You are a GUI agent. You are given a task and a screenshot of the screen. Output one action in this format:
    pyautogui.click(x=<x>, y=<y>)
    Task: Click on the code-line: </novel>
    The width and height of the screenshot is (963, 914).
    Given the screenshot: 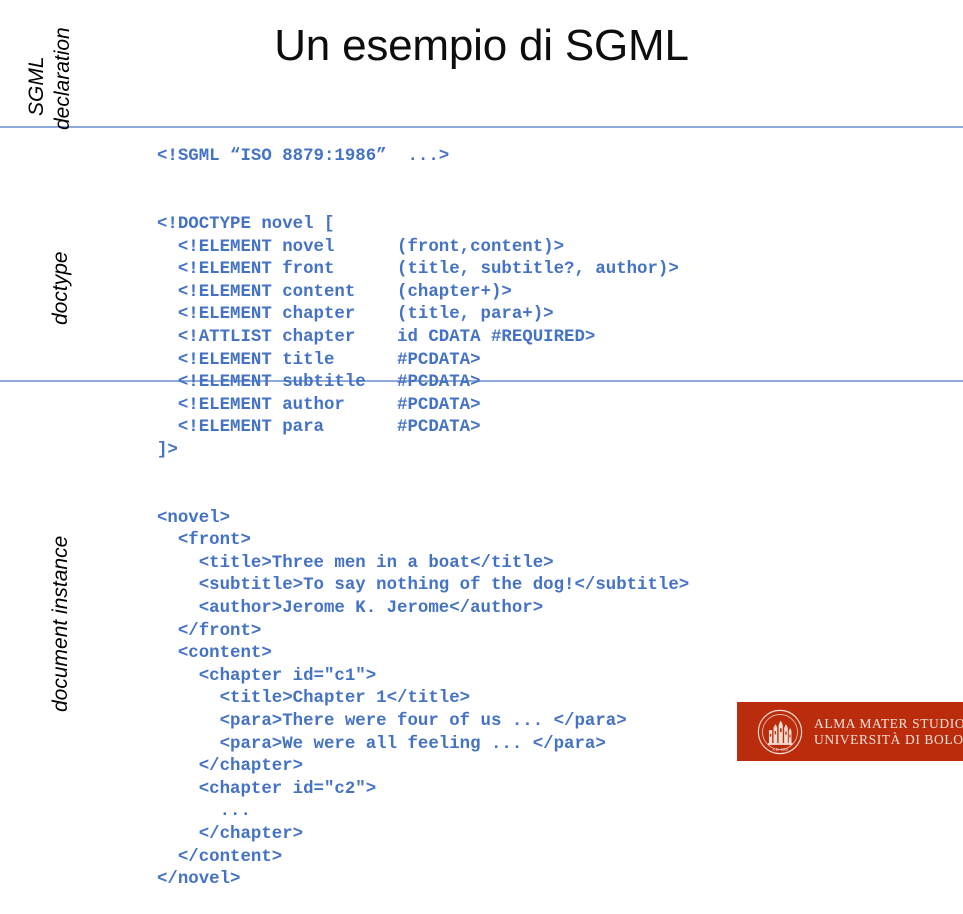 What is the action you would take?
    pyautogui.click(x=199, y=880)
    